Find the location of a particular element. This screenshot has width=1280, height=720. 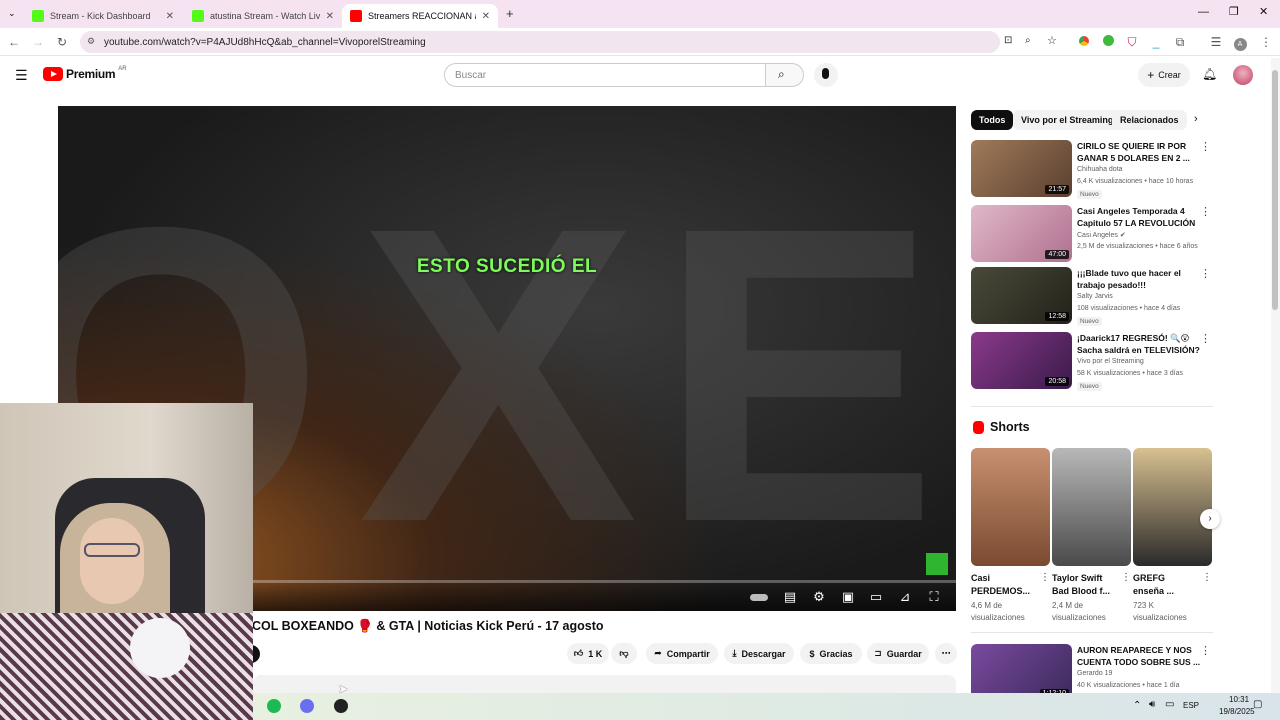

create-button: + Crear is located at coordinates (1164, 75).